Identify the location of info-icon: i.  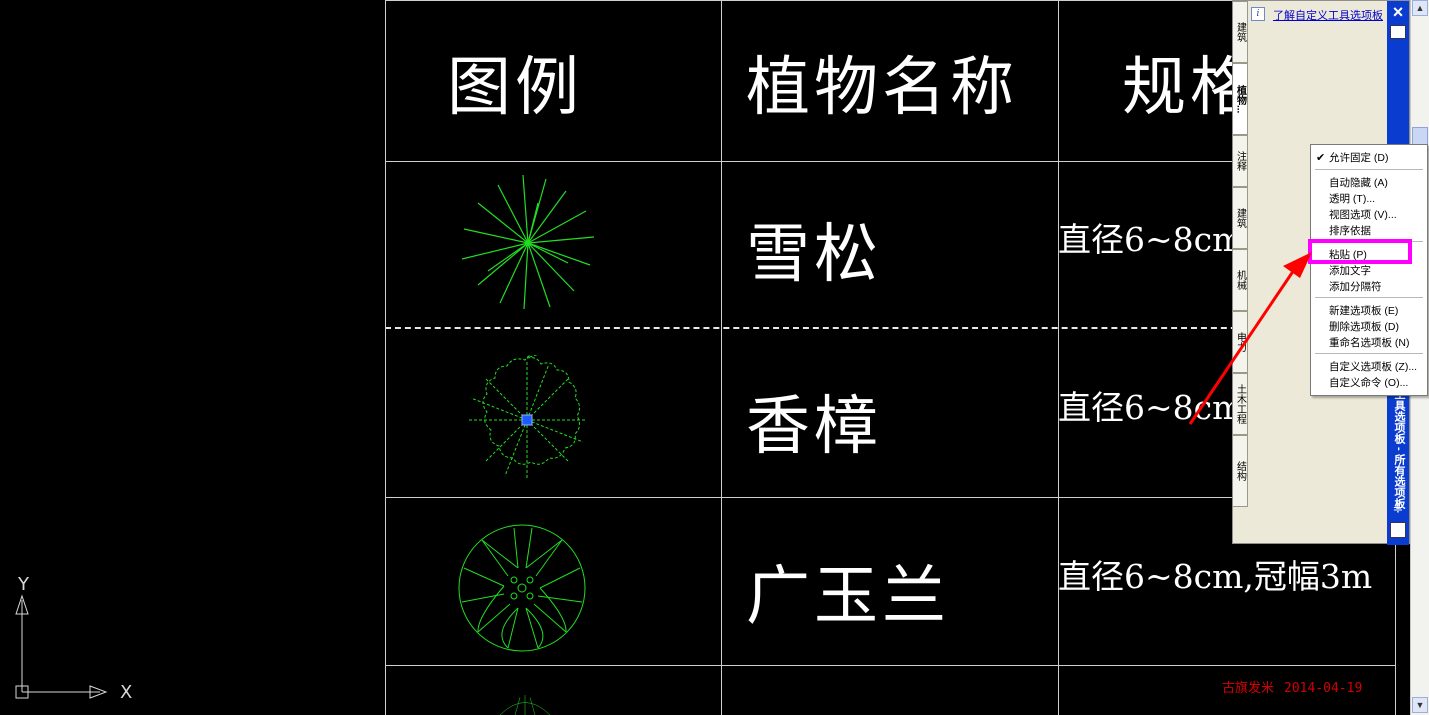
(1258, 14).